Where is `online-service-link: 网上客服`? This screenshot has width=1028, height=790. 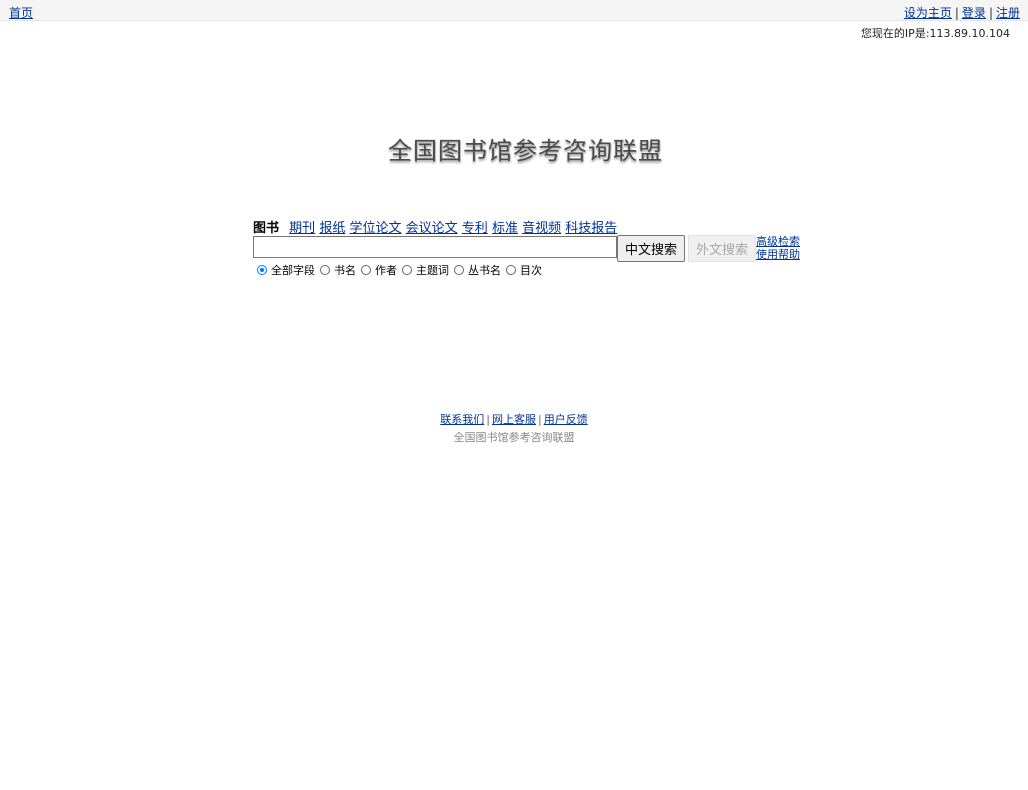
online-service-link: 网上客服 is located at coordinates (514, 419).